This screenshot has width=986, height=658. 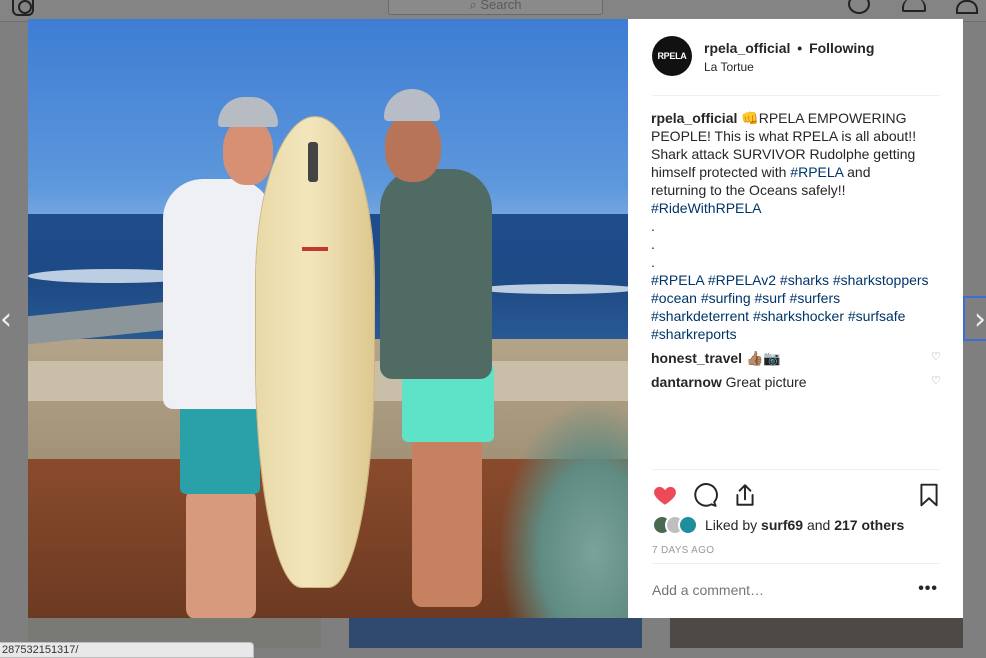 I want to click on liked-others-link: 217 others, so click(x=869, y=525).